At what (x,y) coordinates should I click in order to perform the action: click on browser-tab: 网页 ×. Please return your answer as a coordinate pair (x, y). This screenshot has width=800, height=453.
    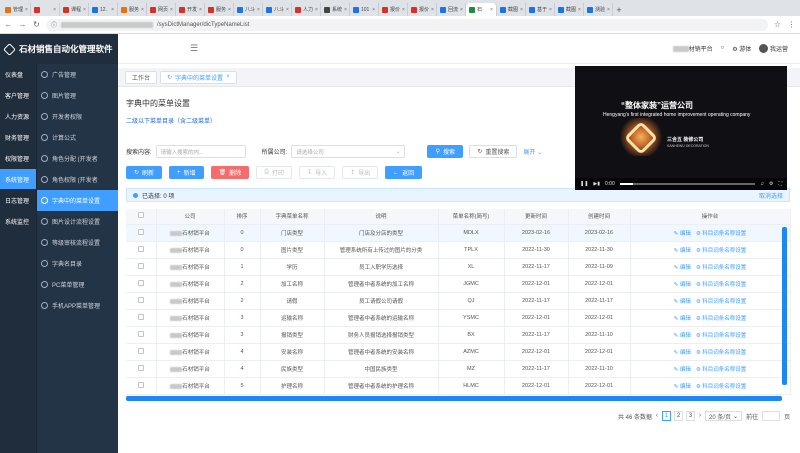
    Looking at the image, I should click on (161, 9).